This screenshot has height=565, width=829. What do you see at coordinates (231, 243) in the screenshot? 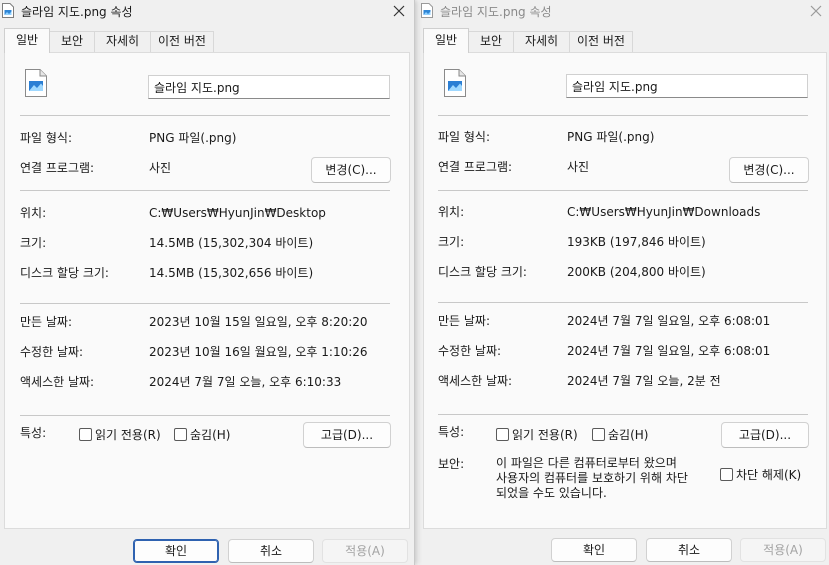
I see `size-value: 14.5MB (15,302,304 바이트)` at bounding box center [231, 243].